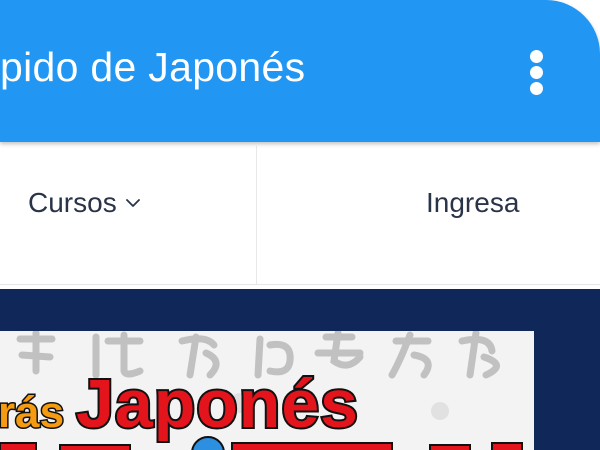 This screenshot has height=450, width=600. Describe the element at coordinates (153, 67) in the screenshot. I see `app-title: pido de Japonés` at that location.